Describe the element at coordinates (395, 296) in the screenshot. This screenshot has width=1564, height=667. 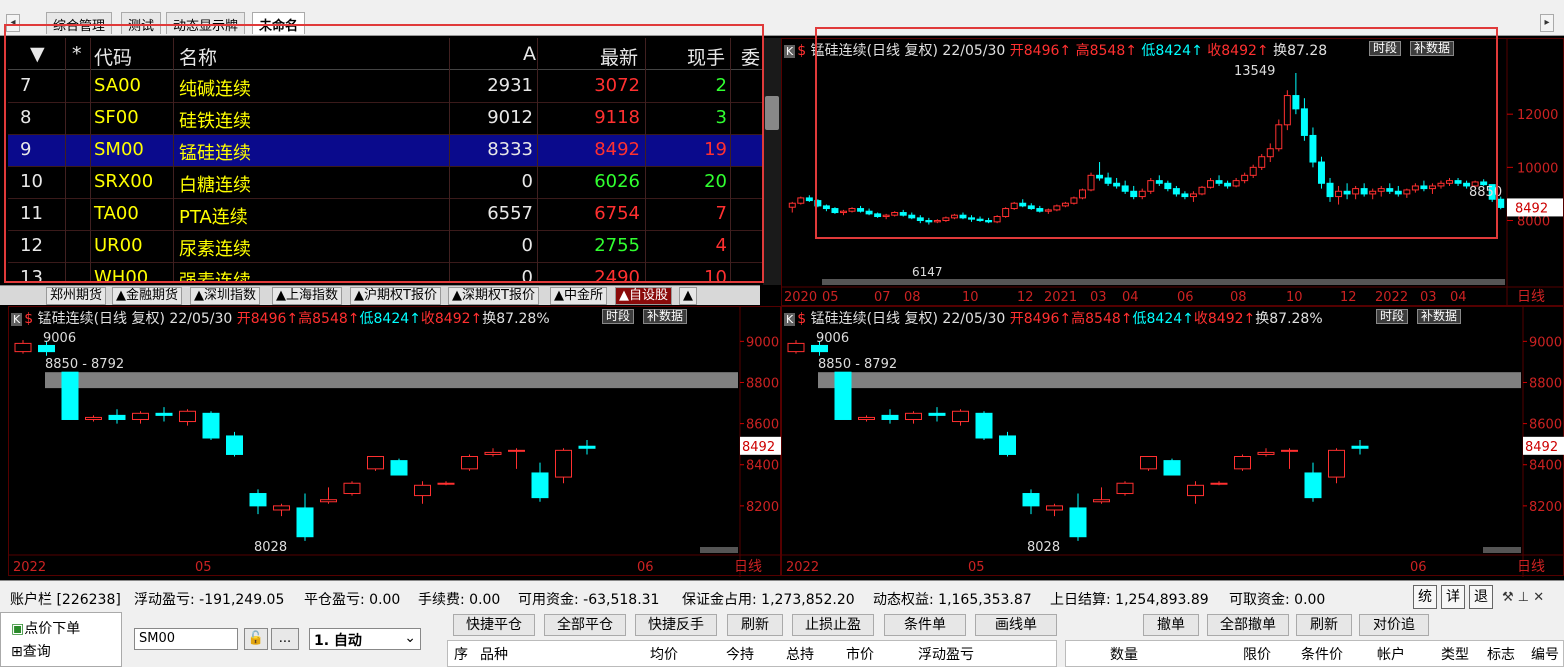
I see `market-tab: ▲沪期权T报价` at that location.